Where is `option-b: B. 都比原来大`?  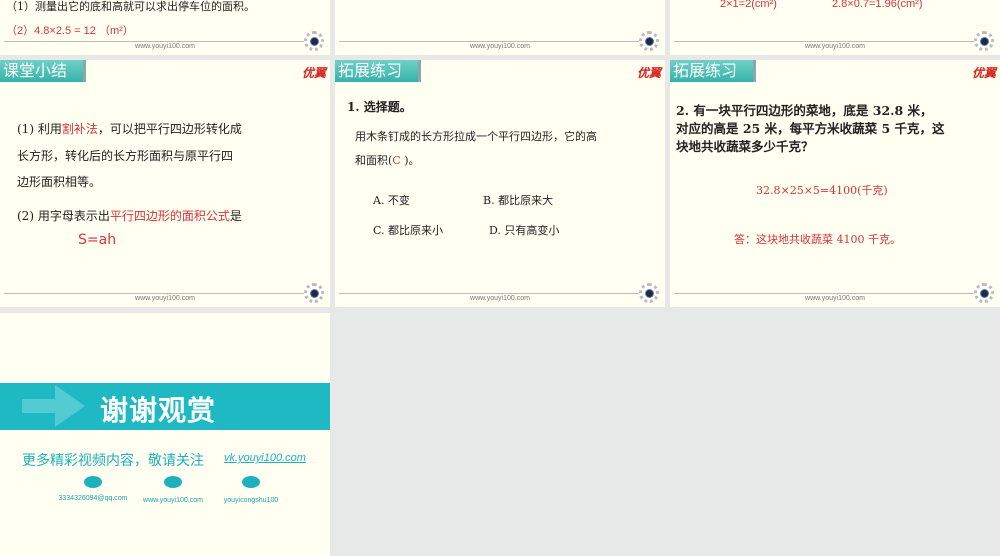 option-b: B. 都比原来大 is located at coordinates (518, 200).